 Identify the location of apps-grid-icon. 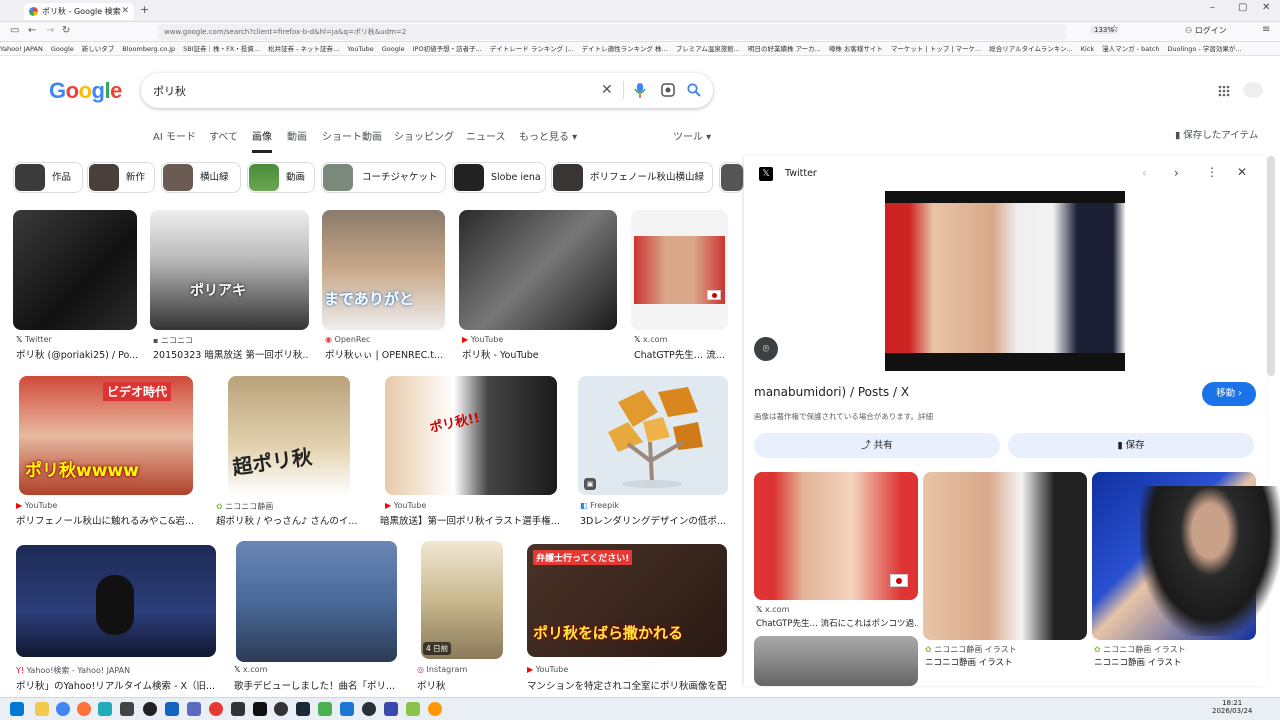
(1224, 91).